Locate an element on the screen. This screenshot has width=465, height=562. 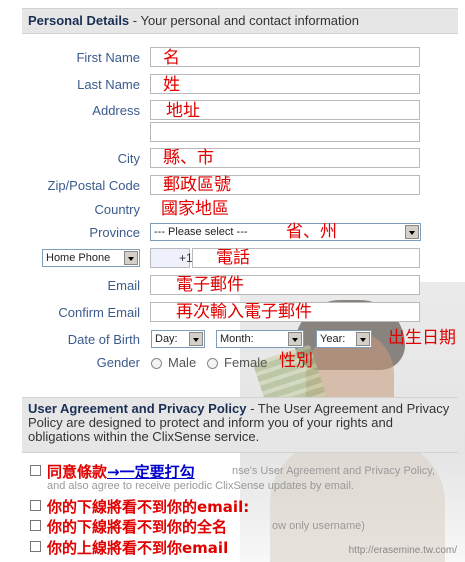
zip-label: Zip/Postal Code is located at coordinates (94, 185).